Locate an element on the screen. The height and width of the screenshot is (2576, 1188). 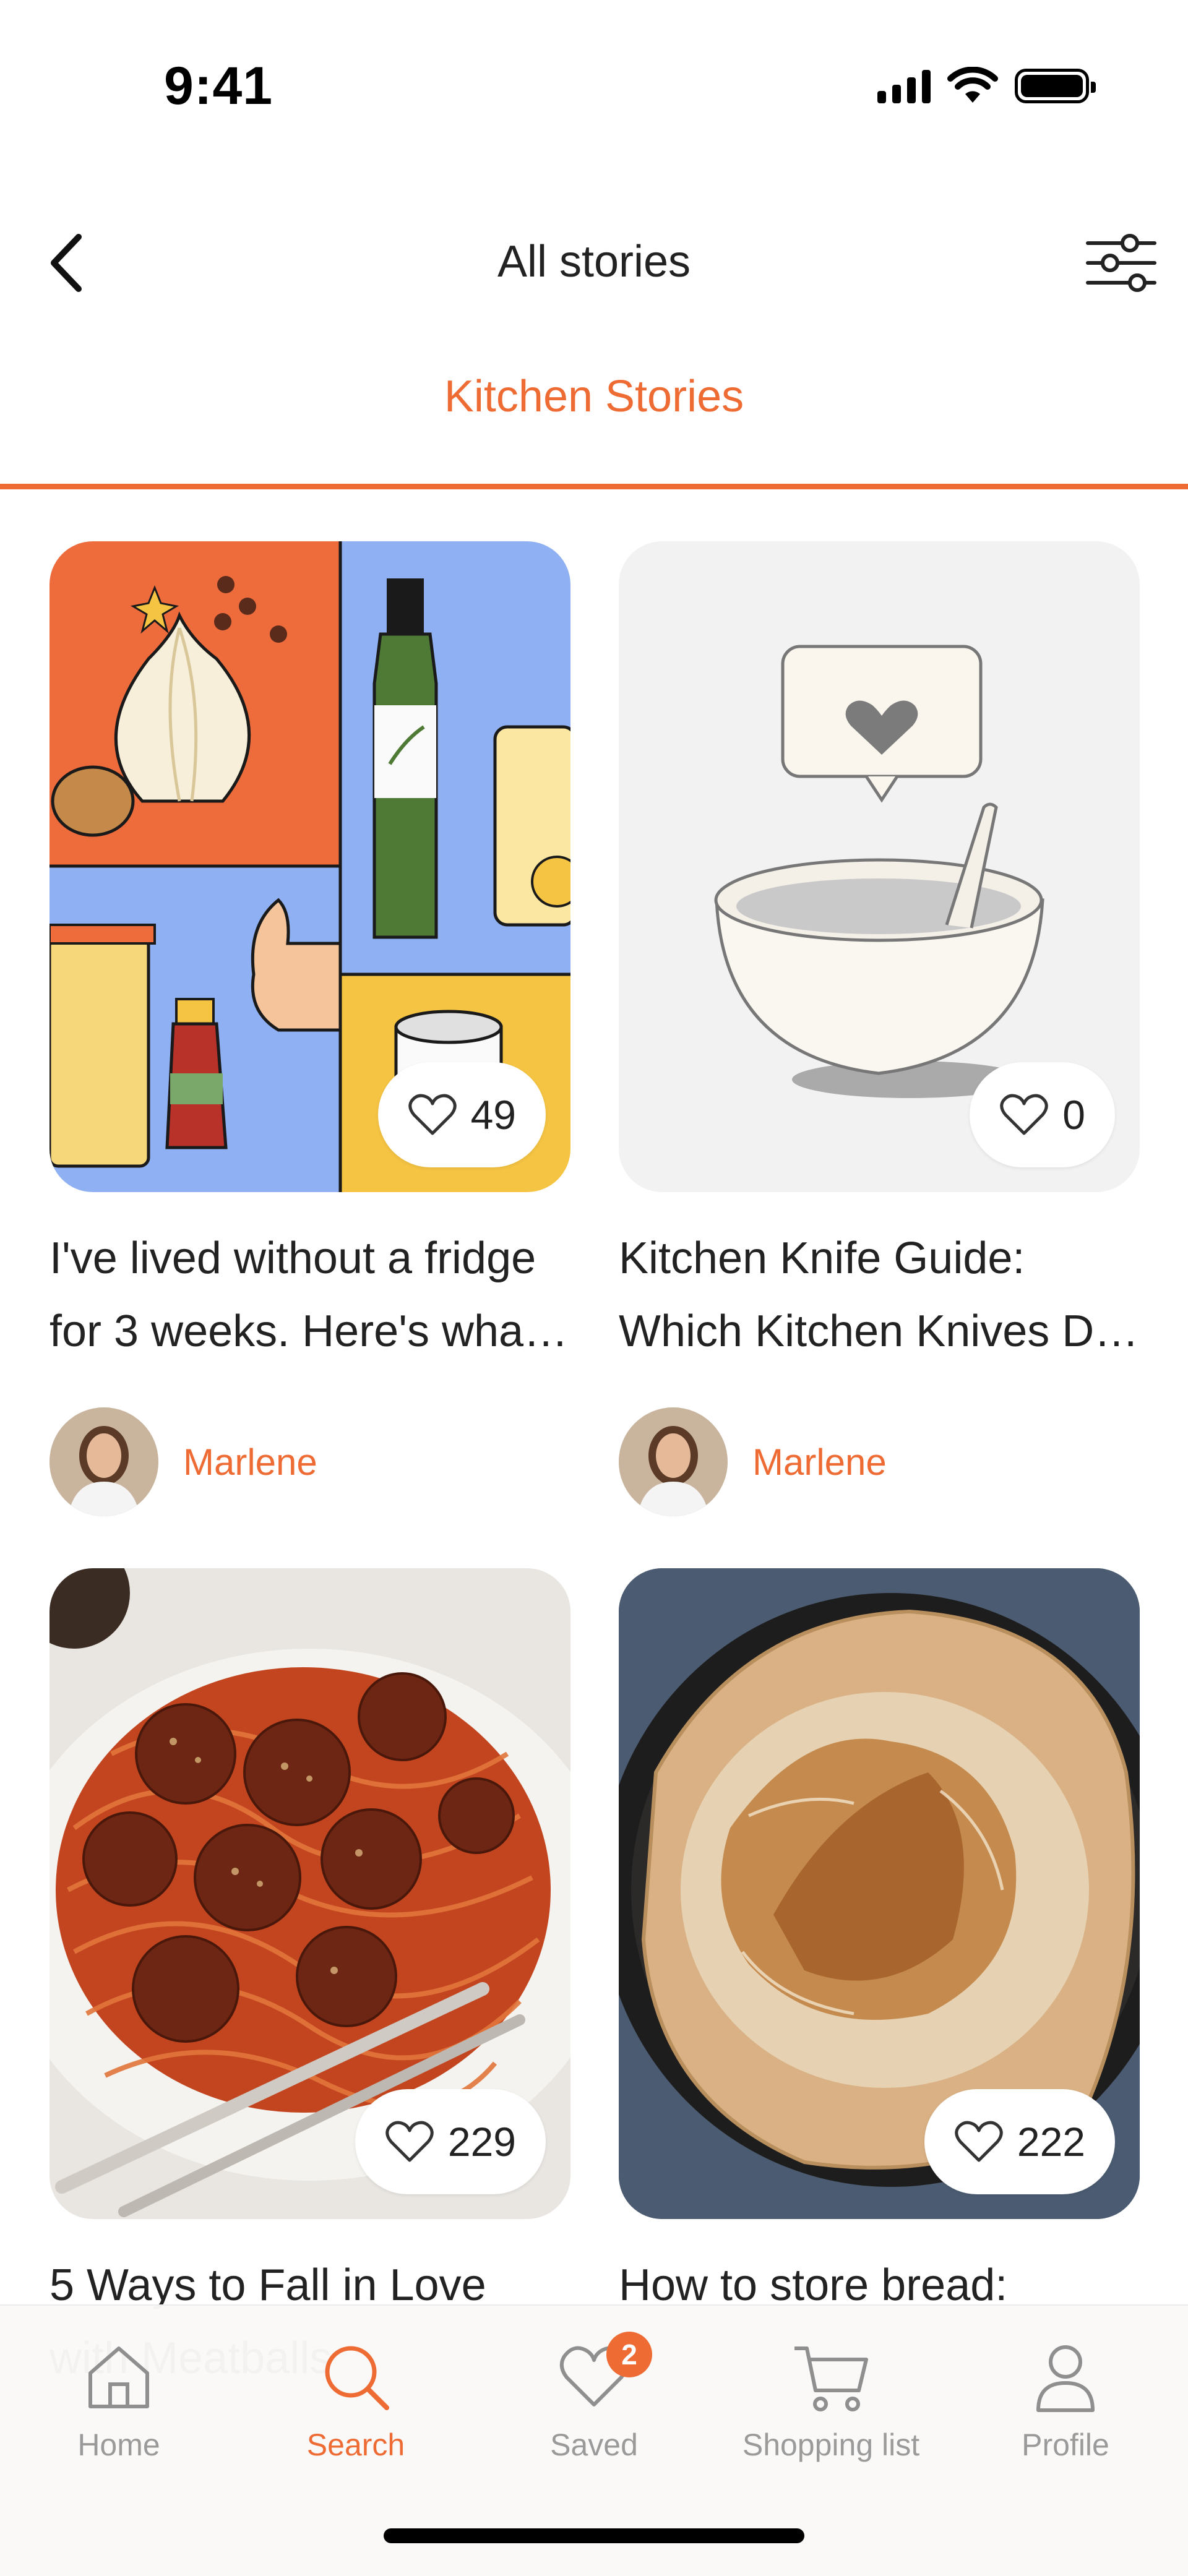
tab-profile: Profile is located at coordinates (1065, 2396).